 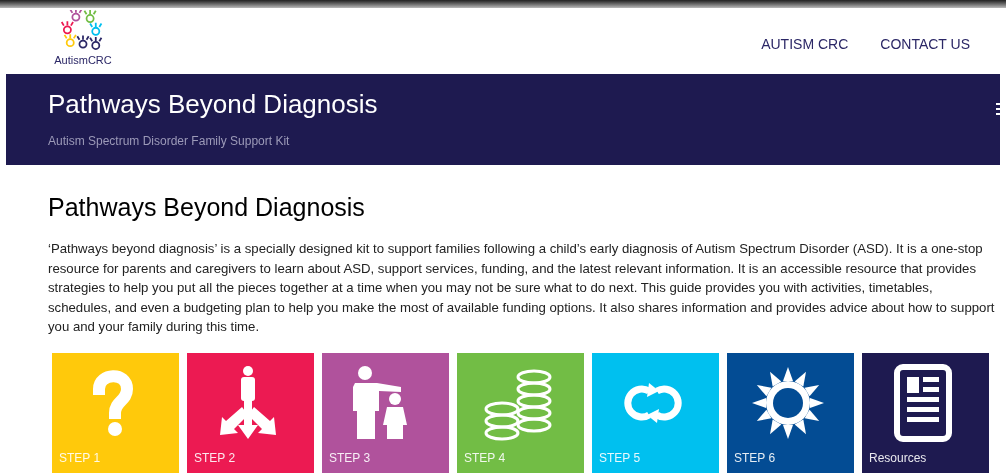 What do you see at coordinates (385, 412) in the screenshot?
I see `step-tile: STEP 3` at bounding box center [385, 412].